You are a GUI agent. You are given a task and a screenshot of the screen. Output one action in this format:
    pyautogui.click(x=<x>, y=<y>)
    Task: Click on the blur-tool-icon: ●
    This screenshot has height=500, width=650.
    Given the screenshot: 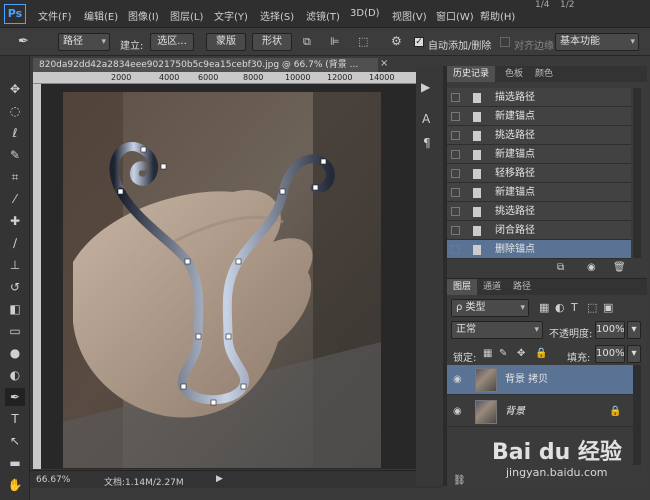 What is the action you would take?
    pyautogui.click(x=15, y=353)
    